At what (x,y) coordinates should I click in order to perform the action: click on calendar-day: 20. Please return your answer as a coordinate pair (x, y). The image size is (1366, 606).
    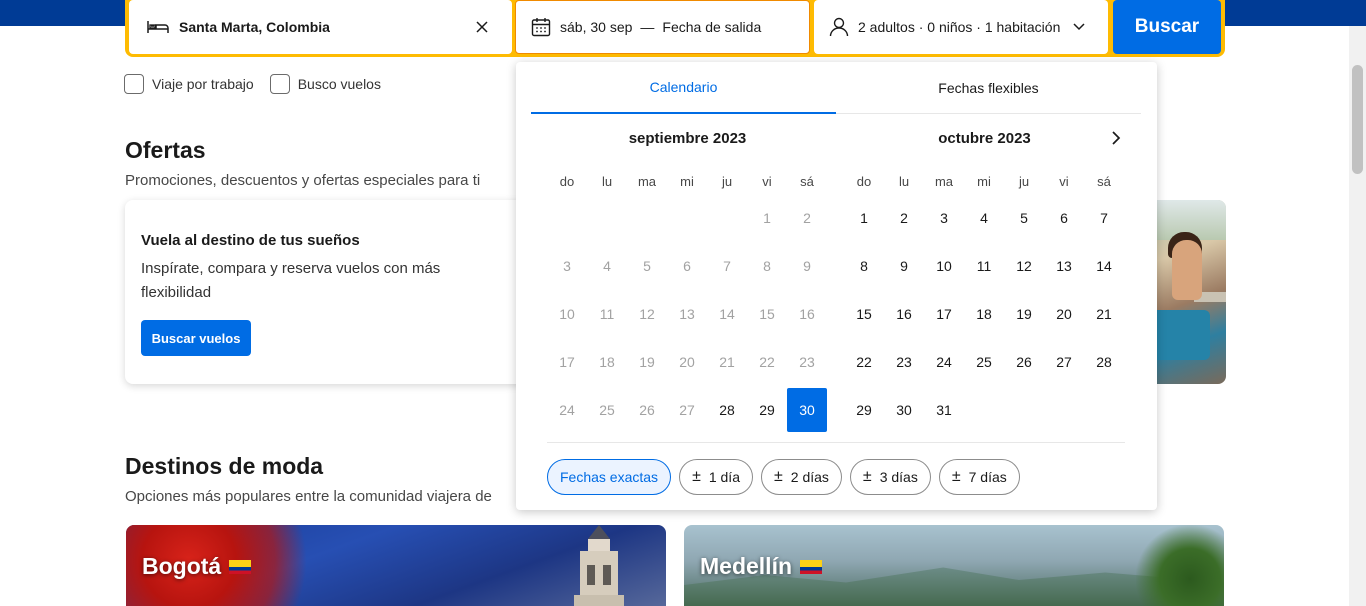
    Looking at the image, I should click on (1064, 314).